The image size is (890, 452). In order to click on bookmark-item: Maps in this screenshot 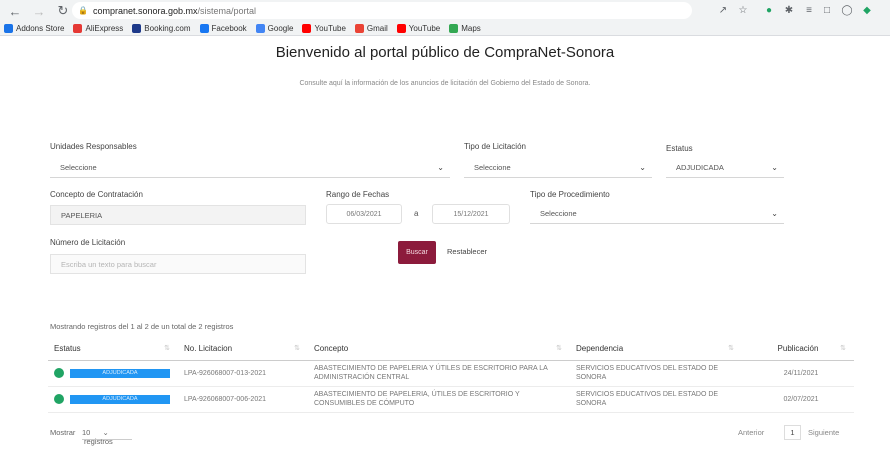, I will do `click(465, 28)`.